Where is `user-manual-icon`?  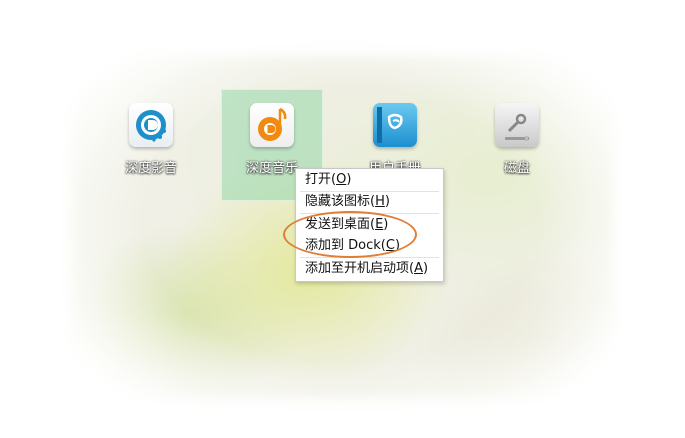
user-manual-icon is located at coordinates (395, 125).